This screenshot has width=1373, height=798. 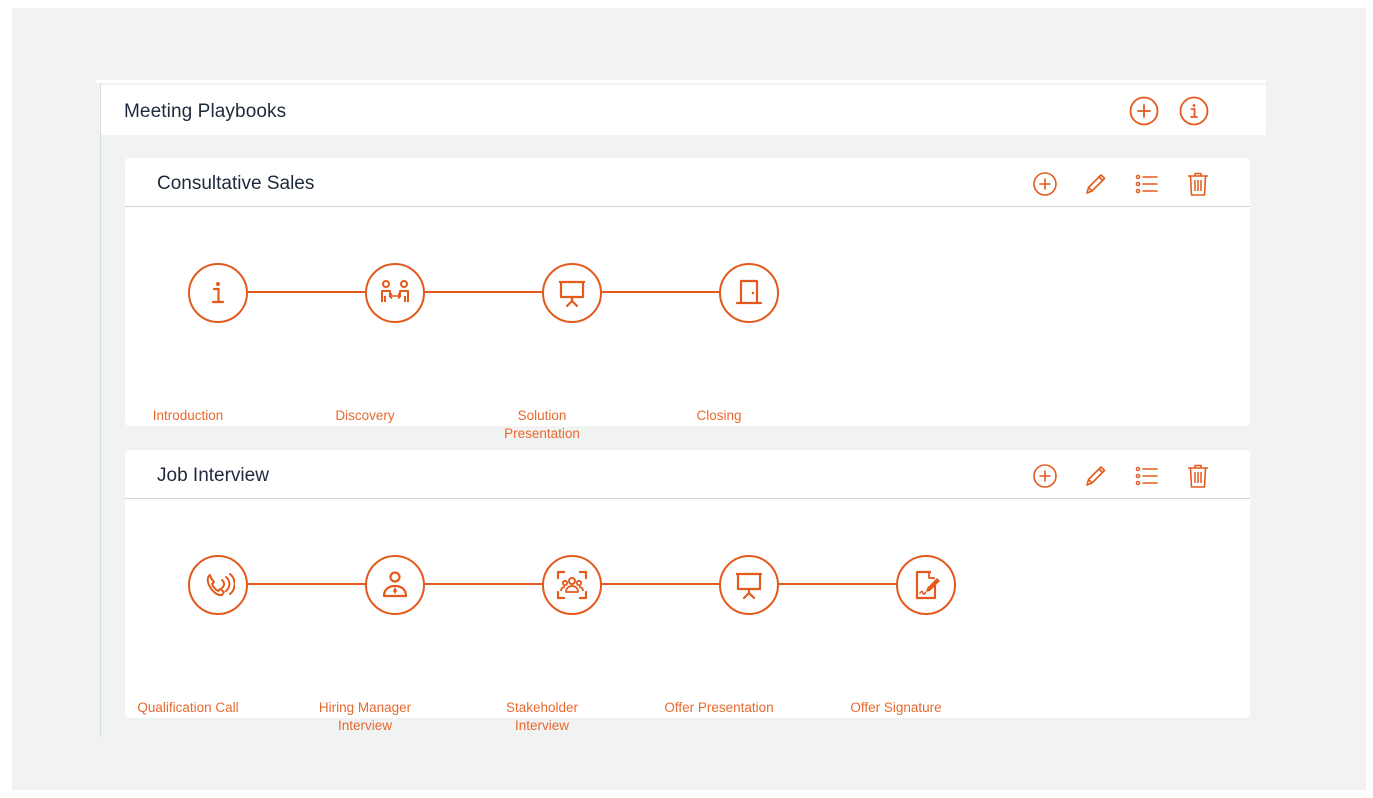 What do you see at coordinates (236, 183) in the screenshot?
I see `playbook-title: Consultative Sales` at bounding box center [236, 183].